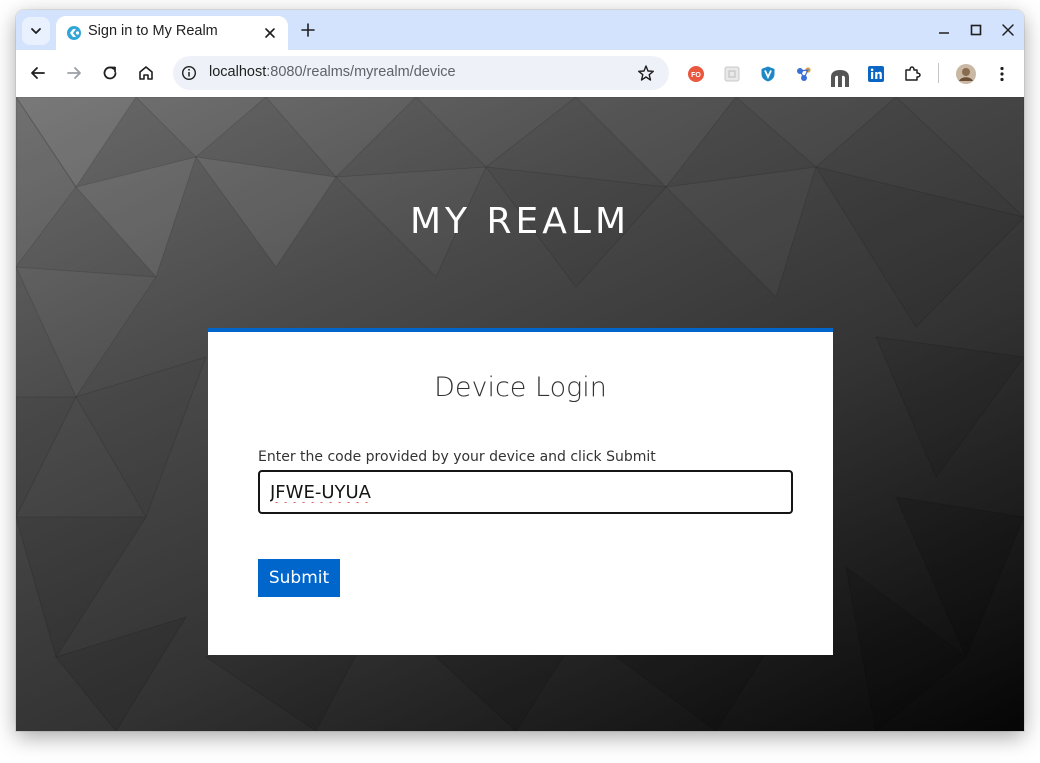 The image size is (1040, 763). What do you see at coordinates (361, 72) in the screenshot?
I see `url-path: :8080/realms/myrealm/device` at bounding box center [361, 72].